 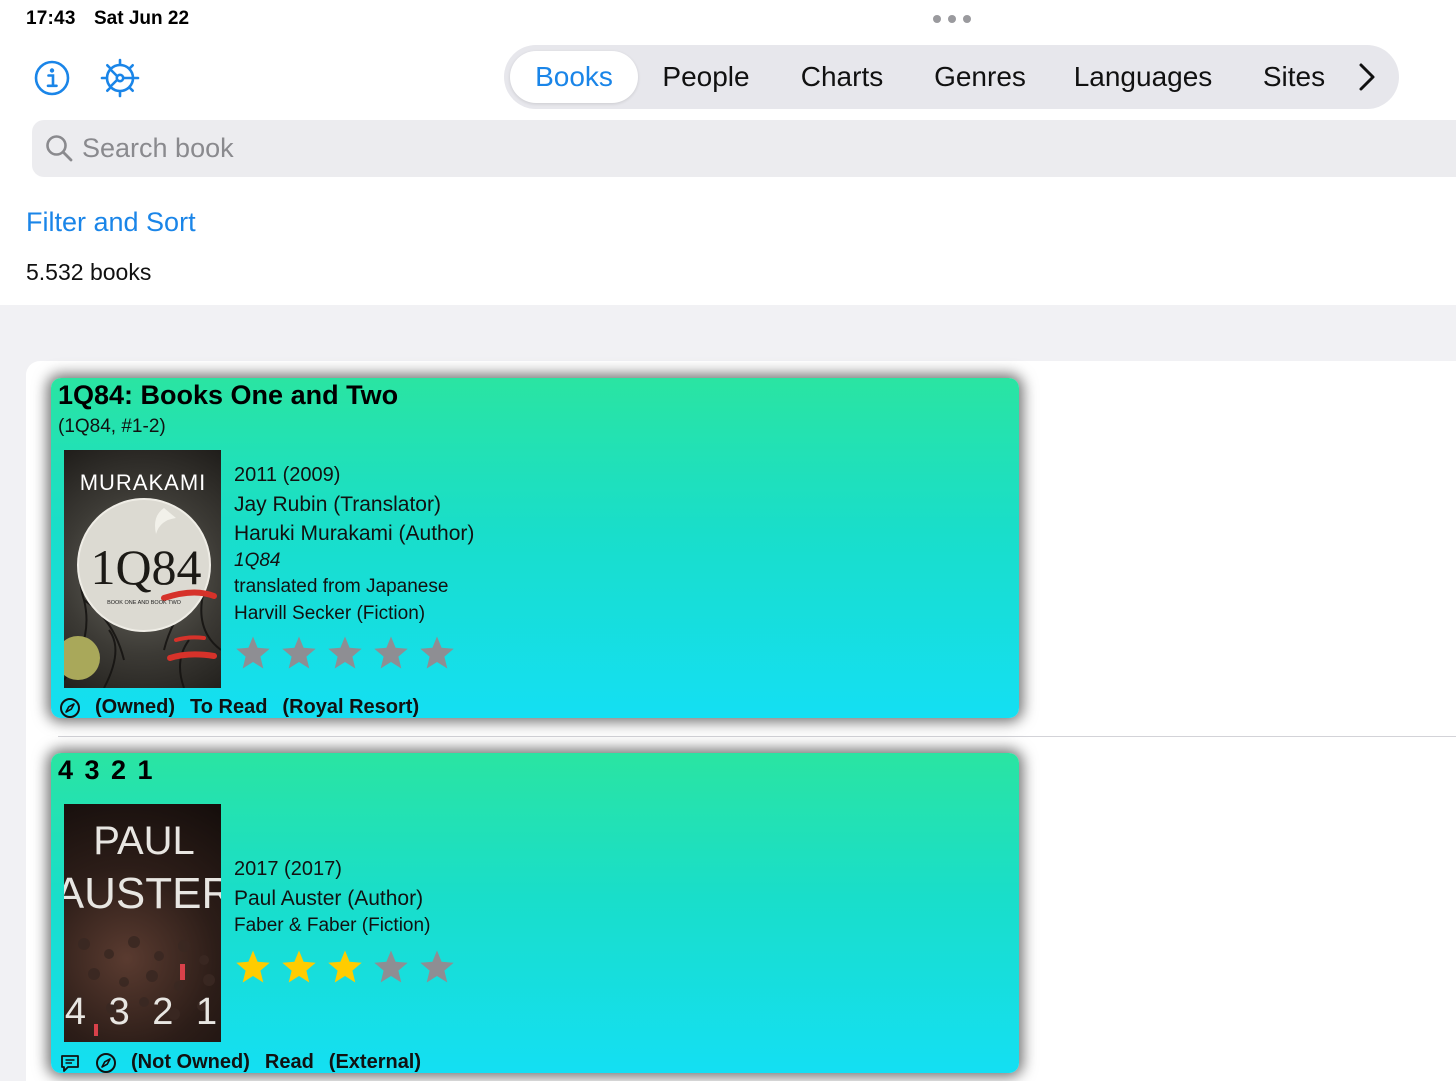 I want to click on info-icon, so click(x=52, y=78).